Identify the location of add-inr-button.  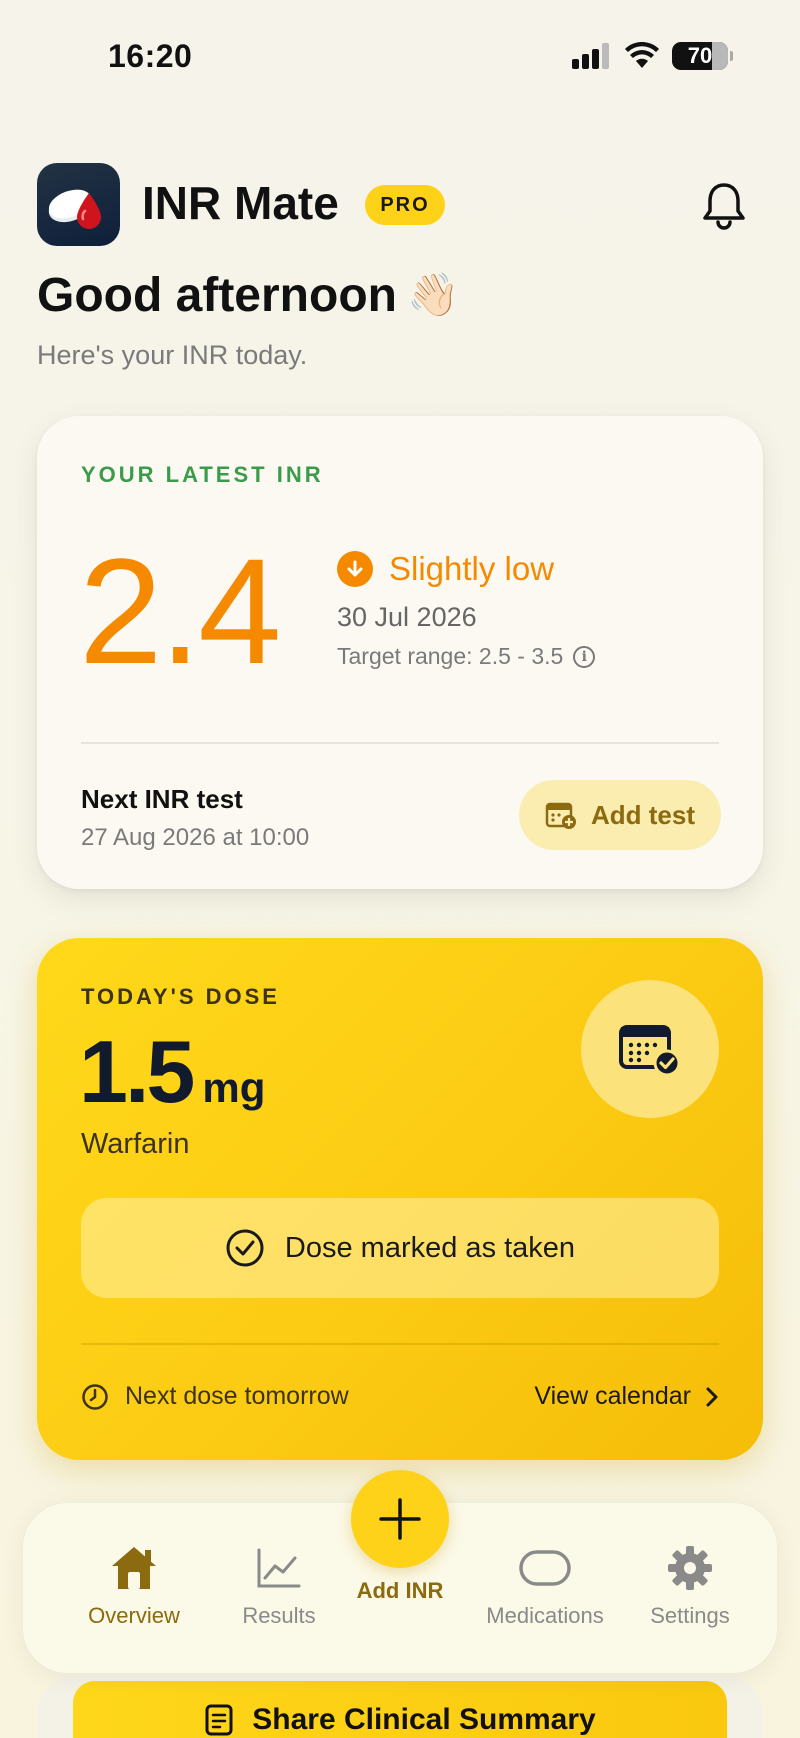
(400, 1519).